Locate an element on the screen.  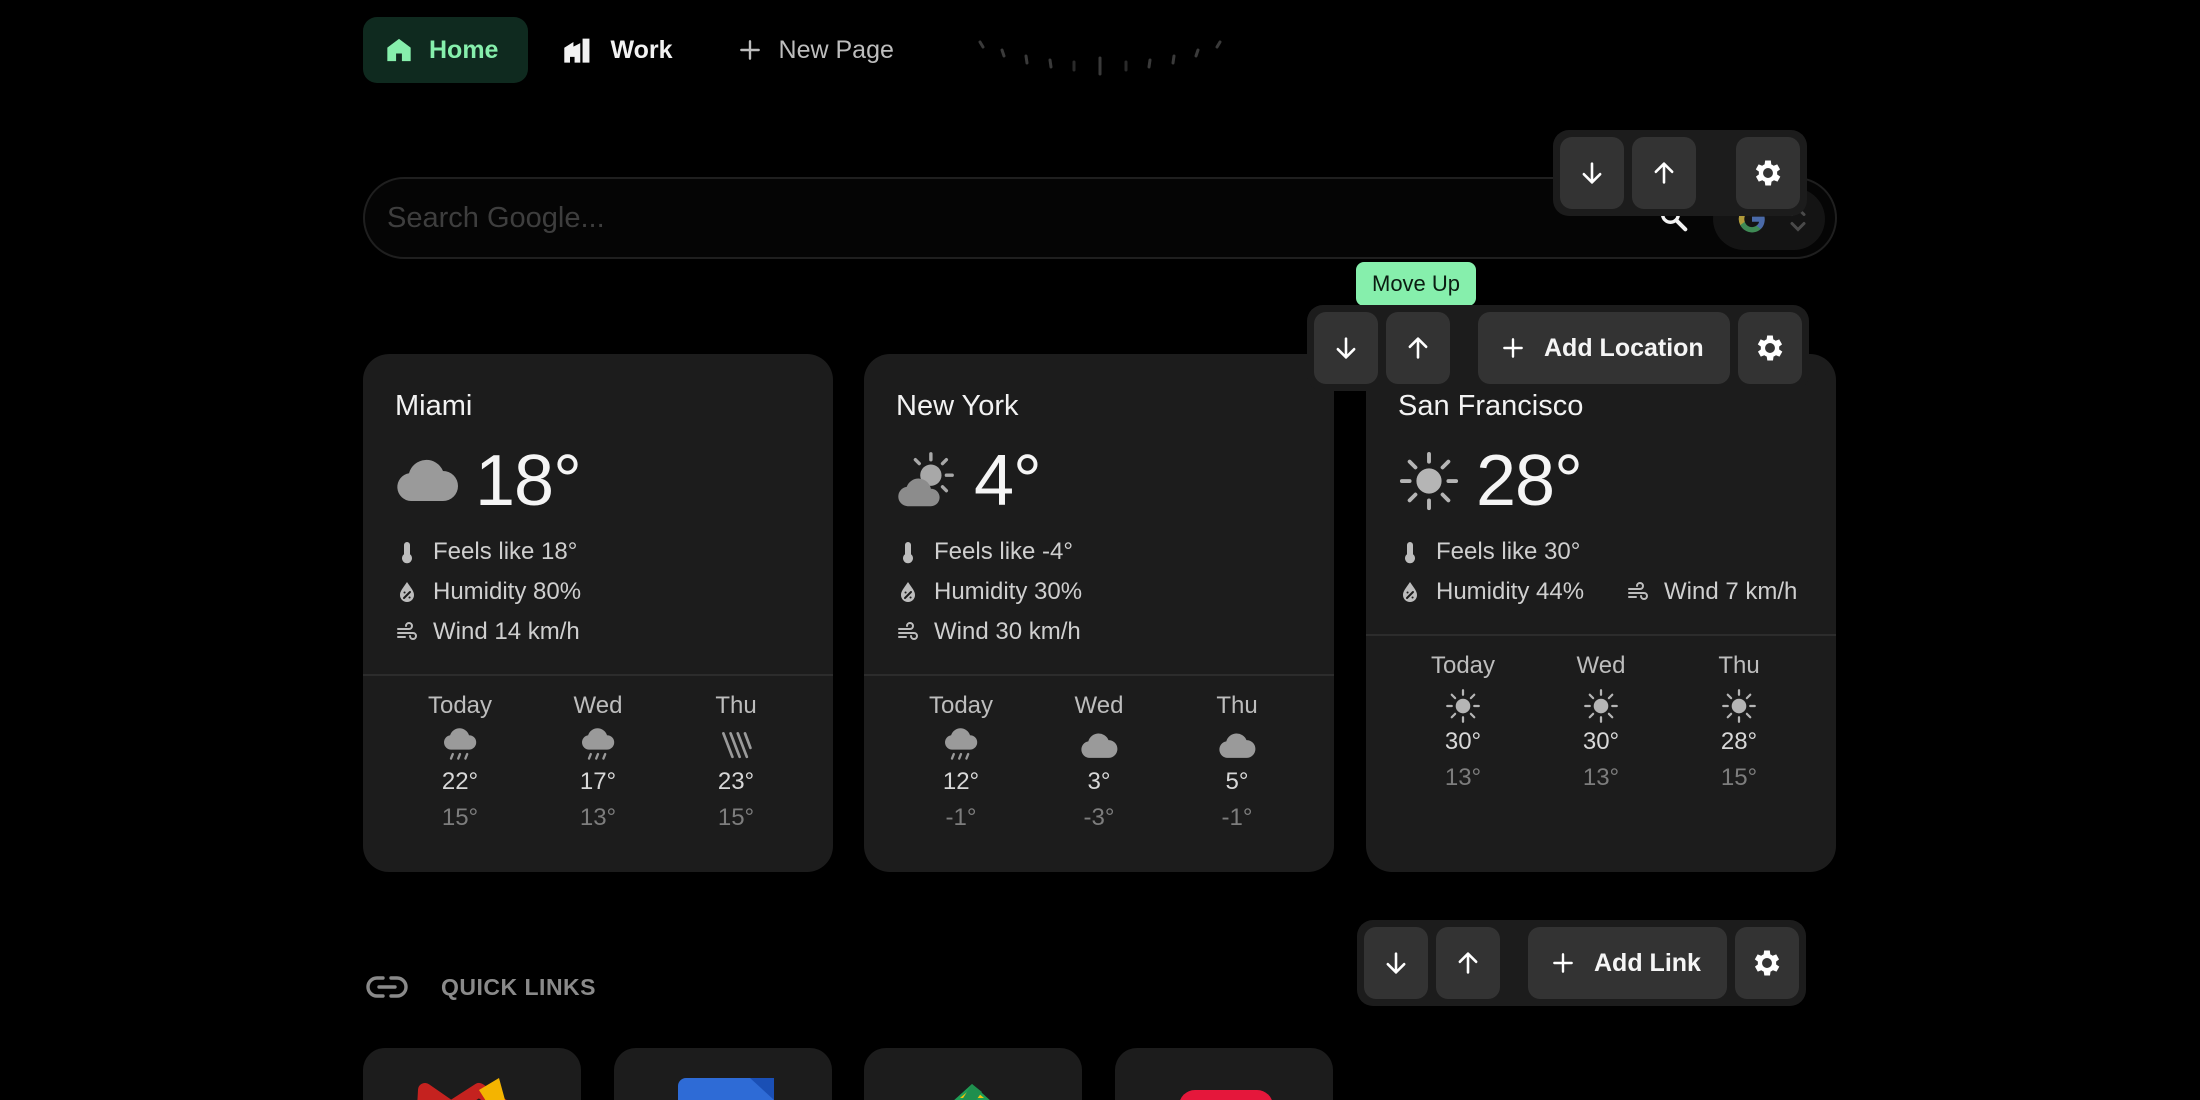
wind-text: Wind 7 km/h is located at coordinates (1731, 591).